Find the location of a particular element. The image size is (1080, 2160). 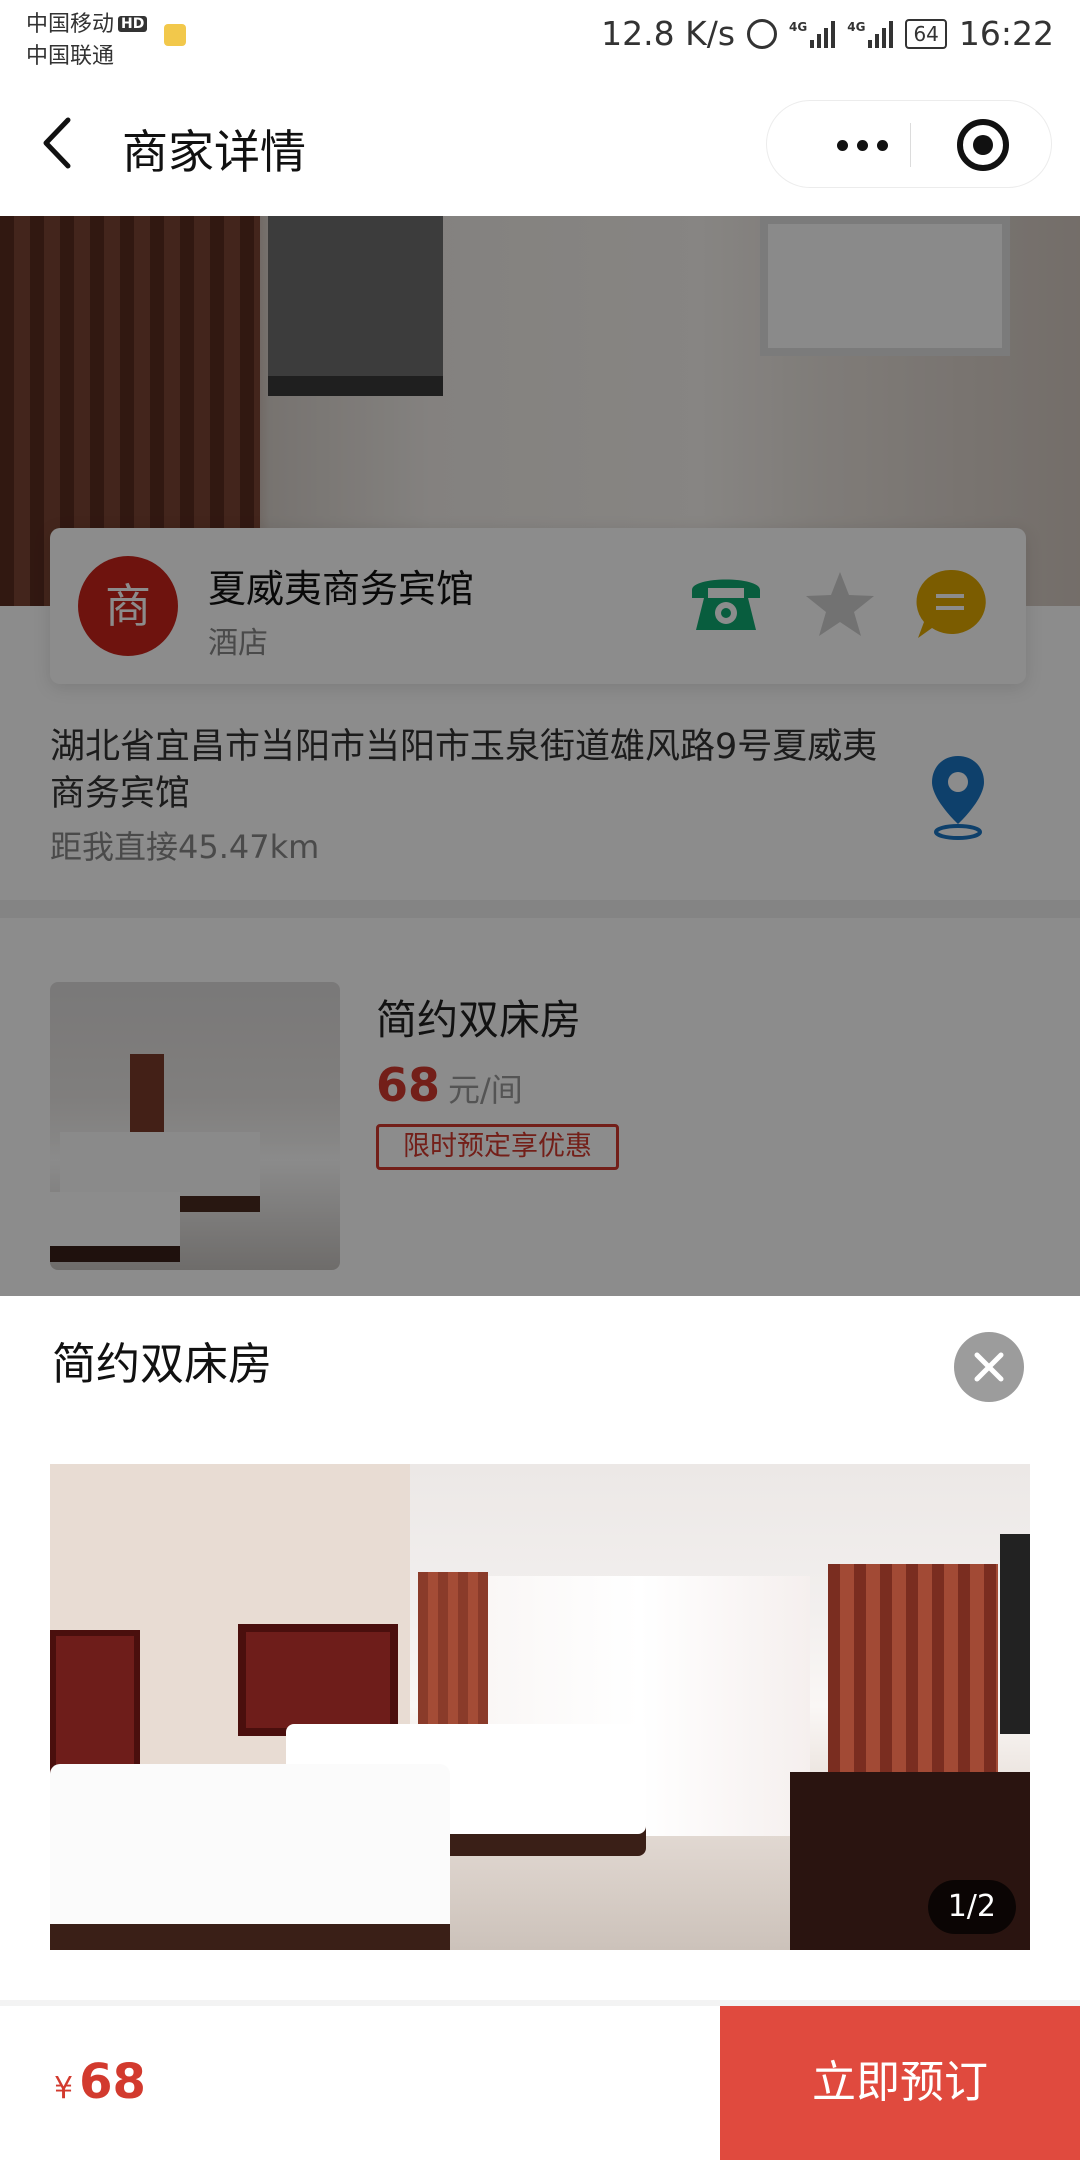

battery-indicator: 64 is located at coordinates (926, 33).